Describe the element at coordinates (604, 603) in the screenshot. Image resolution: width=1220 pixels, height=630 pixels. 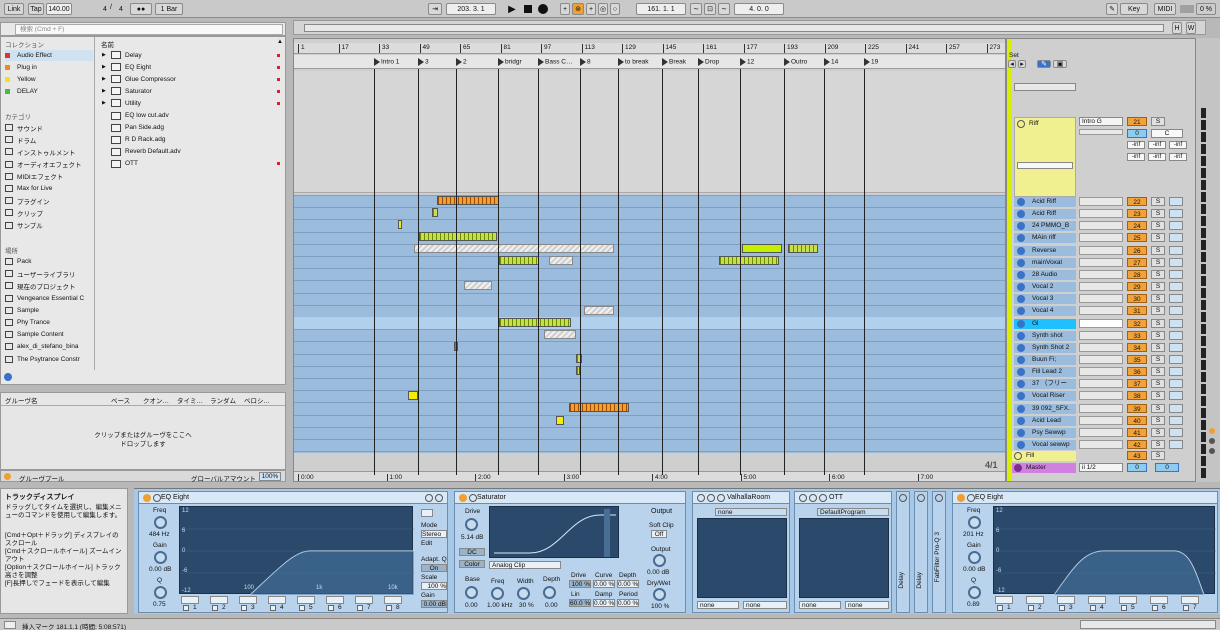
I see `sat-damp-value: 0.00 %` at that location.